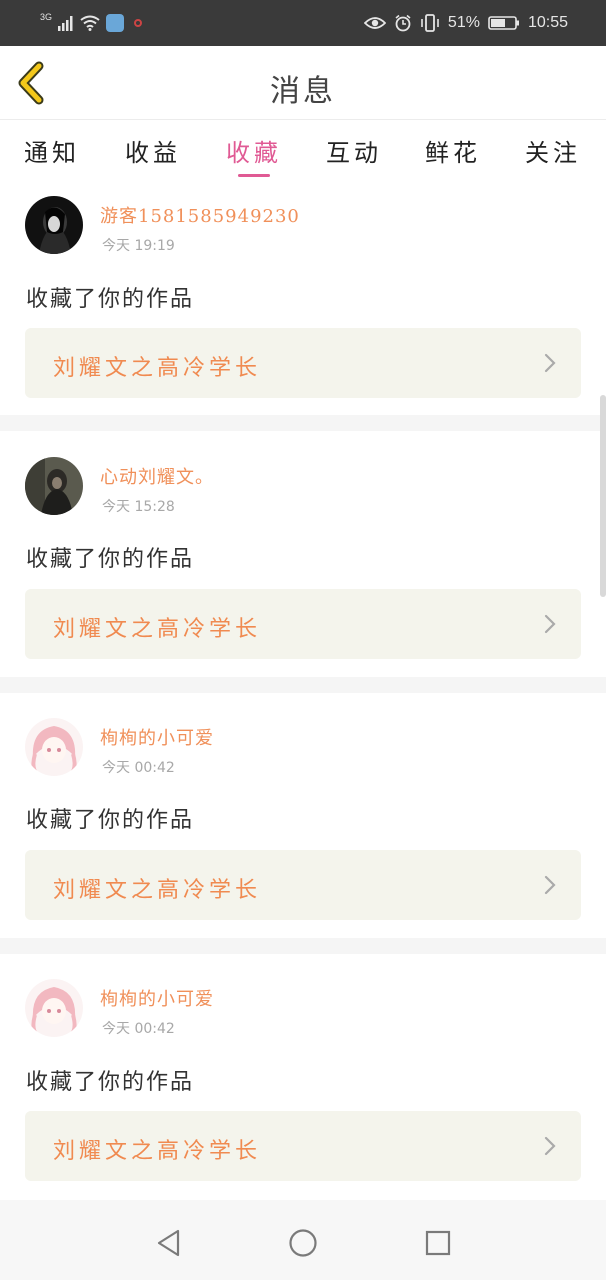 This screenshot has width=606, height=1280. Describe the element at coordinates (46, 17) in the screenshot. I see `network-type: 3G` at that location.